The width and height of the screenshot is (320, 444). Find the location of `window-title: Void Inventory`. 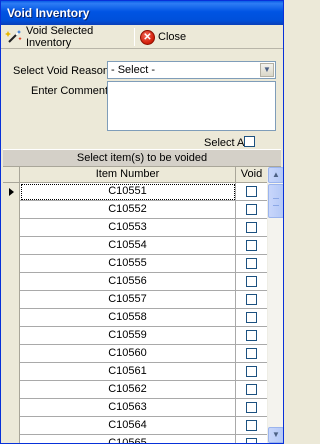

window-title: Void Inventory is located at coordinates (48, 13).